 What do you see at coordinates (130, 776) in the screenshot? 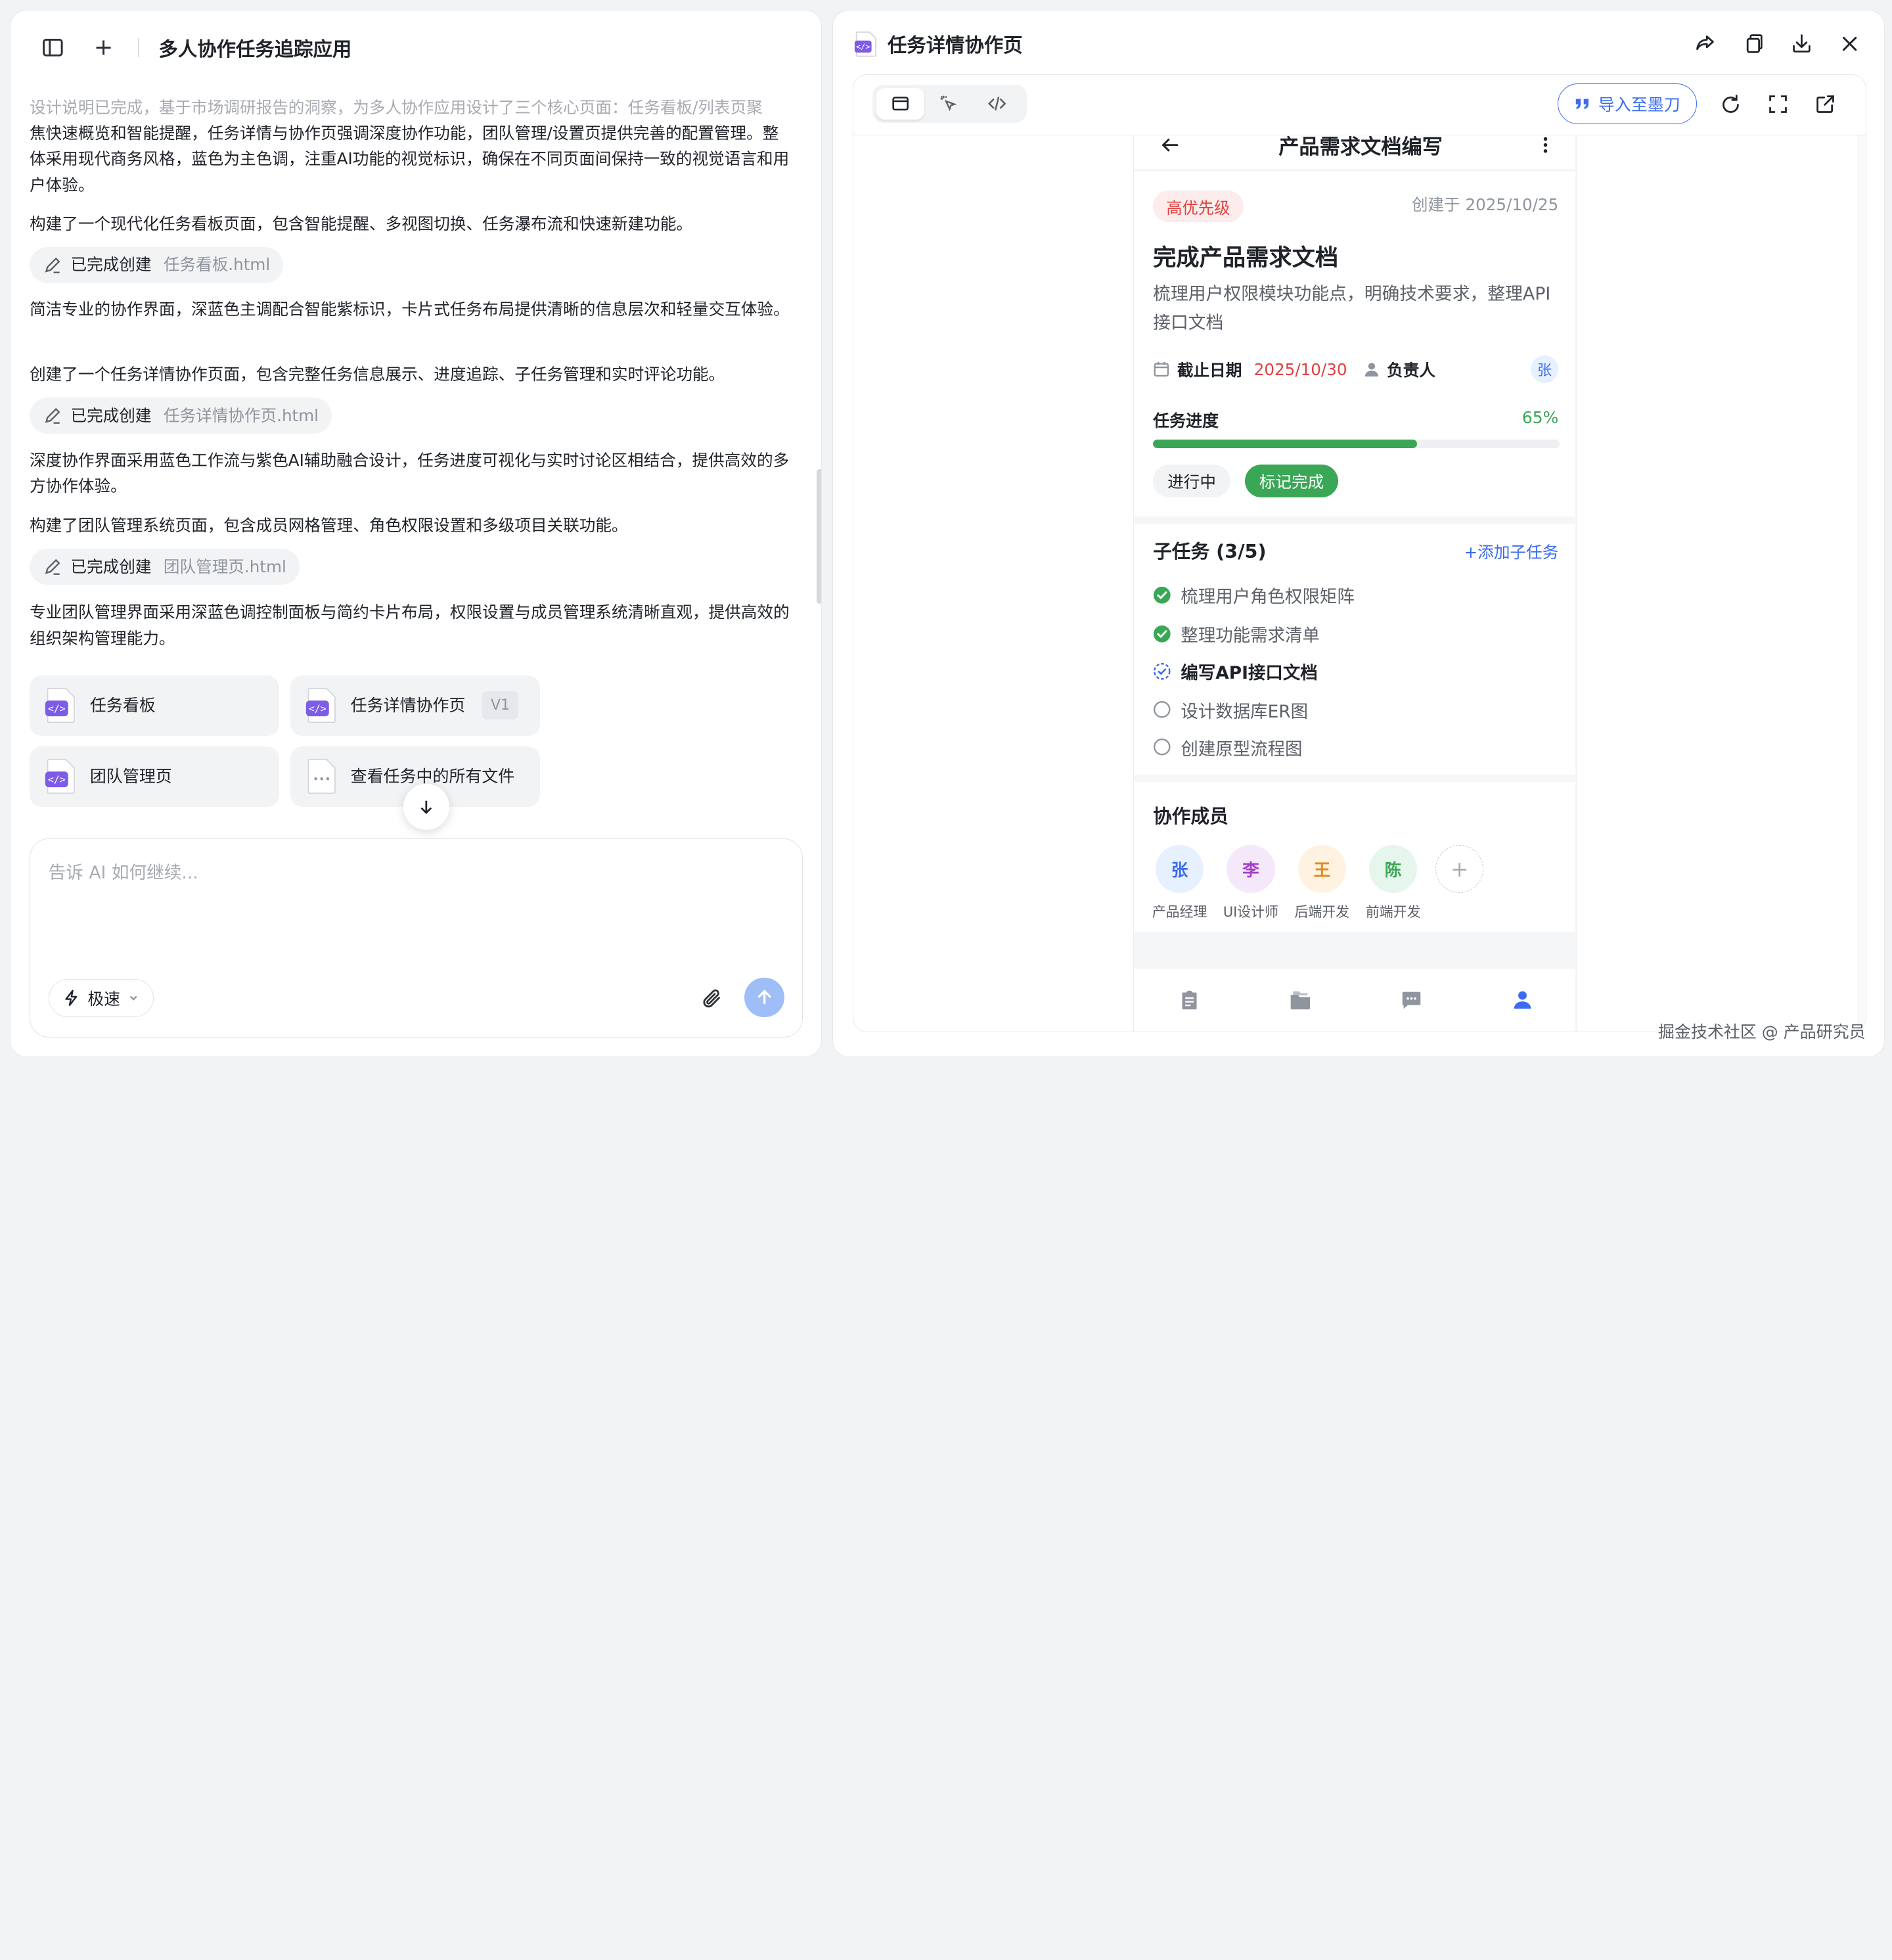
I see `file-card-label: 团队管理页` at bounding box center [130, 776].